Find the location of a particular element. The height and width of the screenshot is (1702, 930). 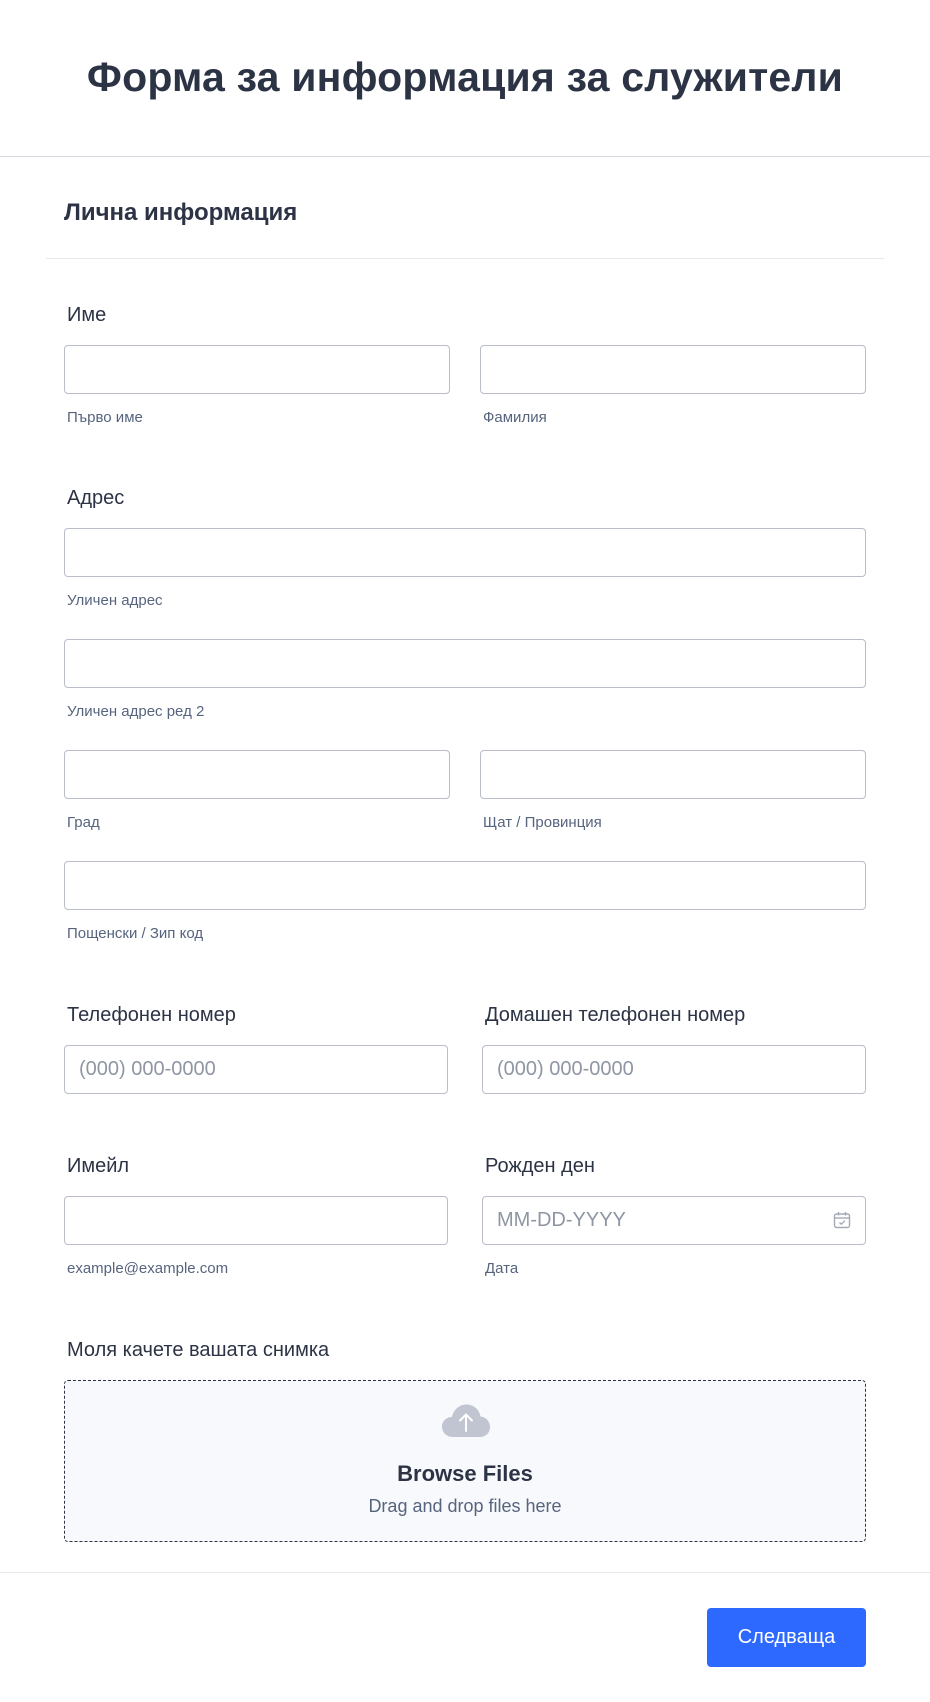

street-address-2-sublabel: Уличен адрес ред 2 is located at coordinates (136, 711).